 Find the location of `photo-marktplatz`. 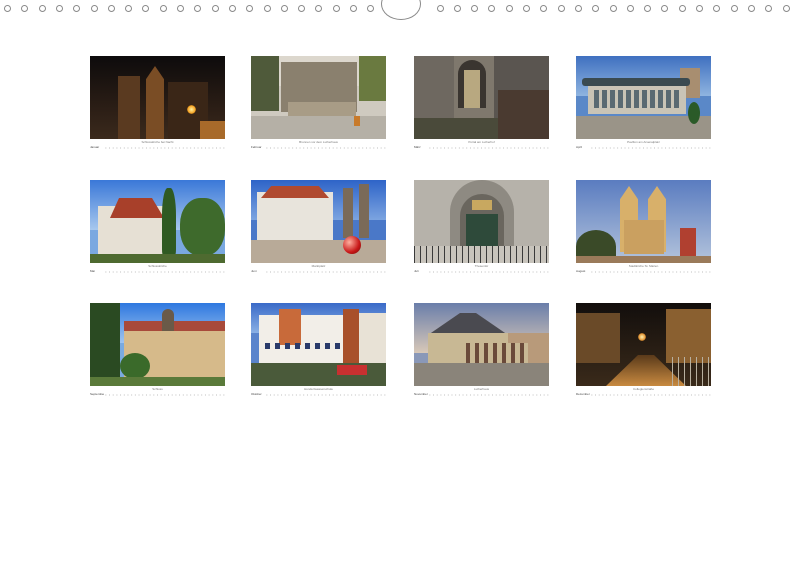

photo-marktplatz is located at coordinates (318, 221).